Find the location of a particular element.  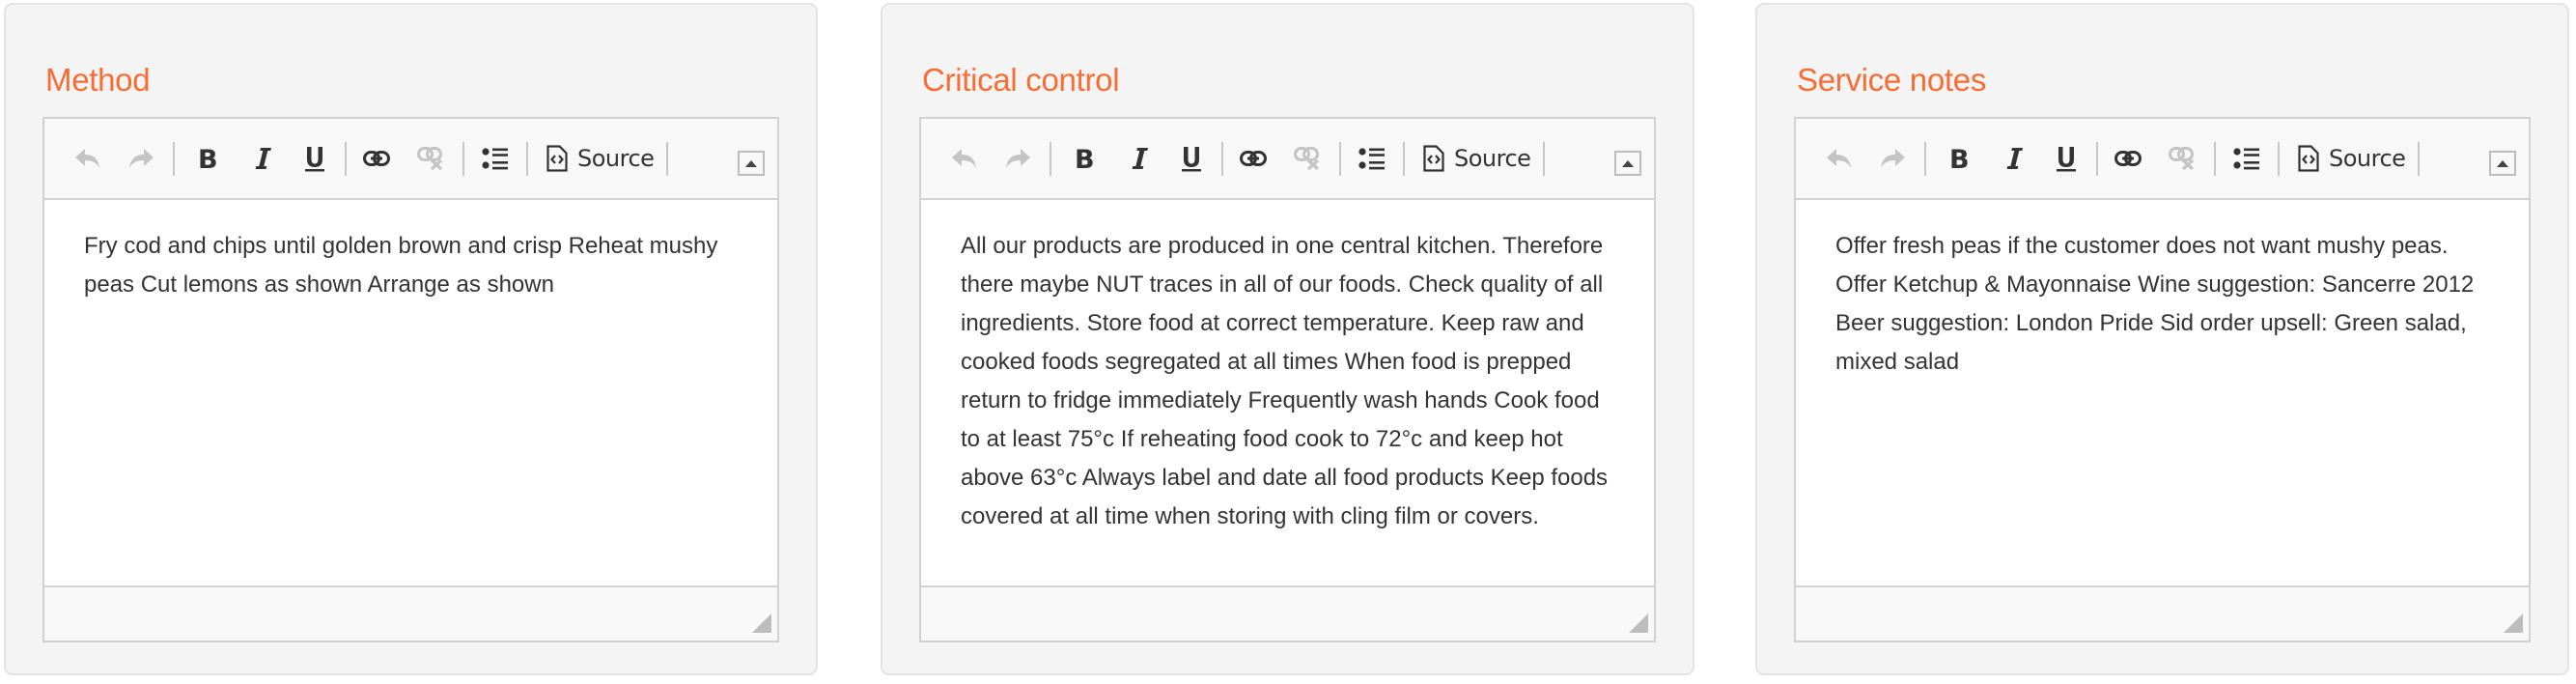

panel-title: Critical control is located at coordinates (1021, 80).